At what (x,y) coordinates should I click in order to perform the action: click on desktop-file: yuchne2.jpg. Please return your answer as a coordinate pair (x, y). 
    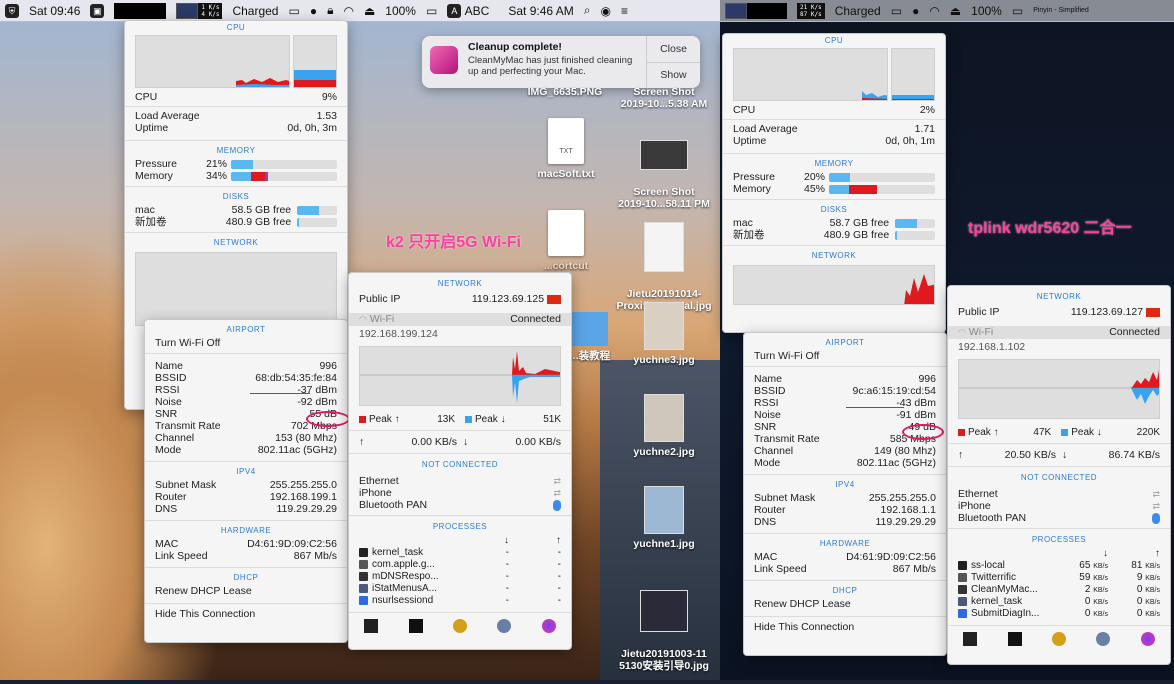
    Looking at the image, I should click on (664, 426).